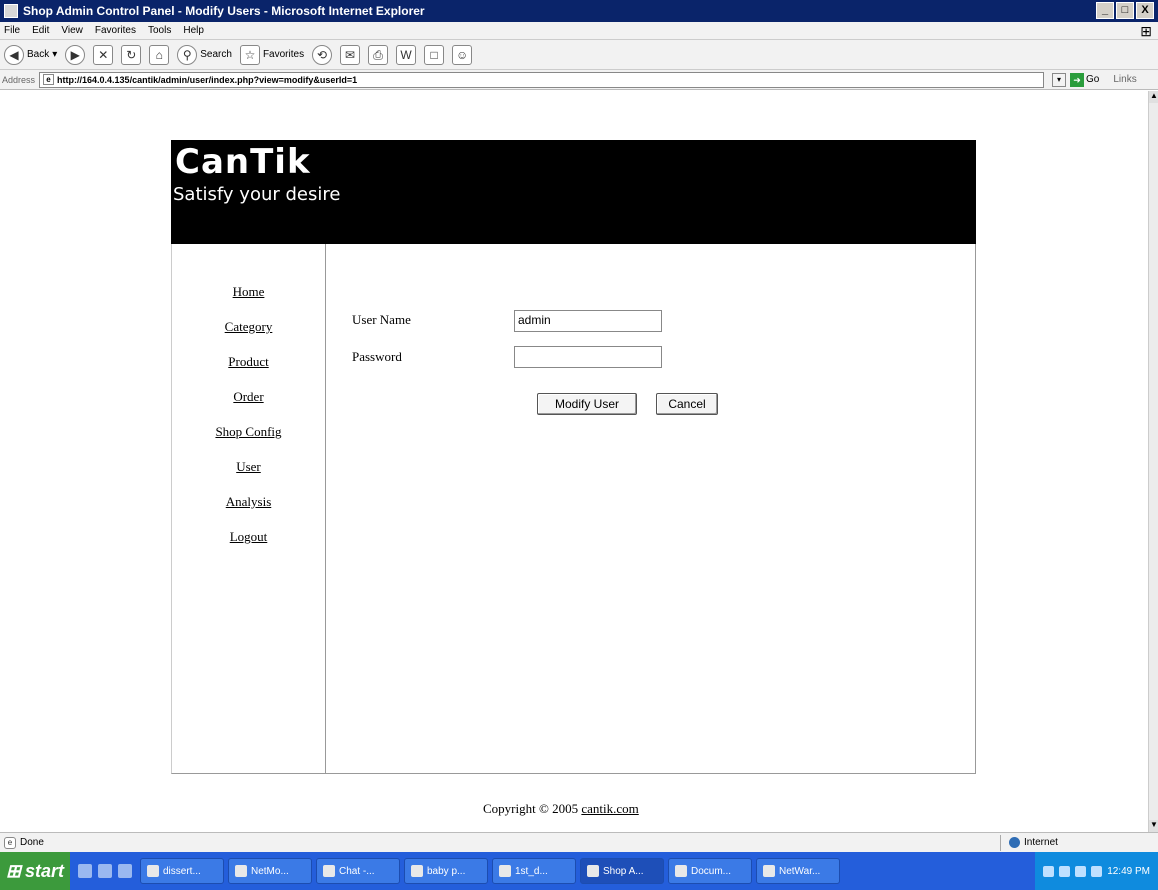  I want to click on nav-link-user: User, so click(248, 467).